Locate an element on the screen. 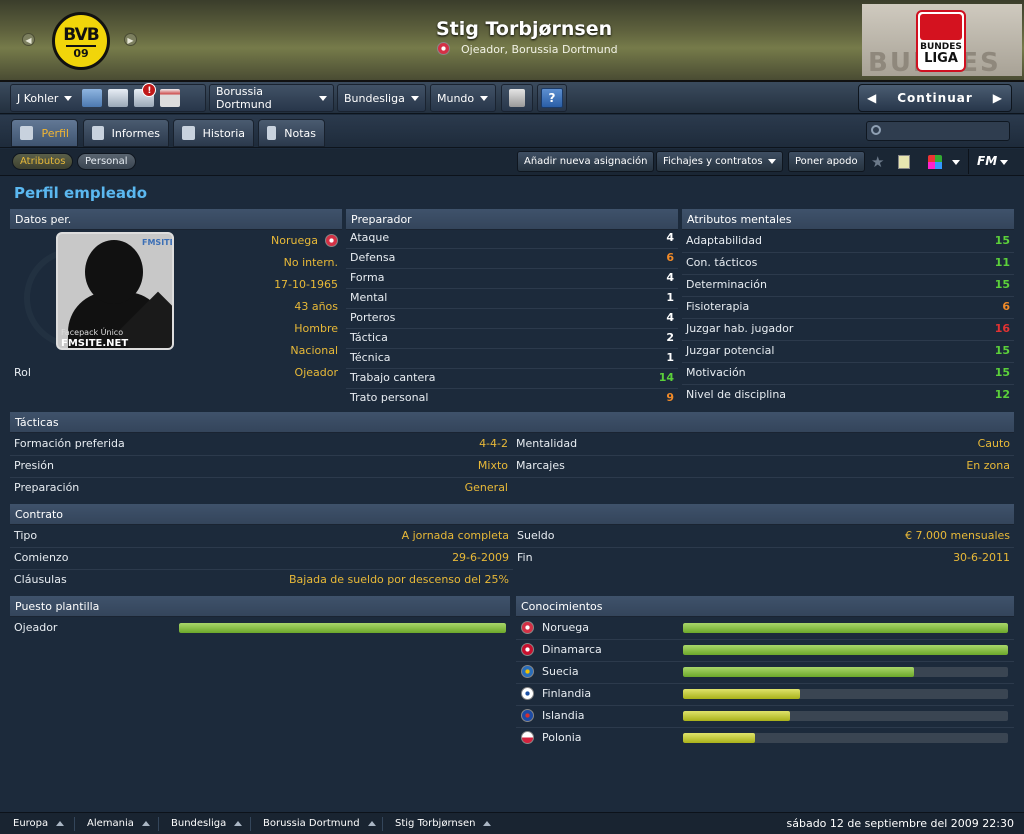  mental-attr-label: Determinación is located at coordinates (726, 284).